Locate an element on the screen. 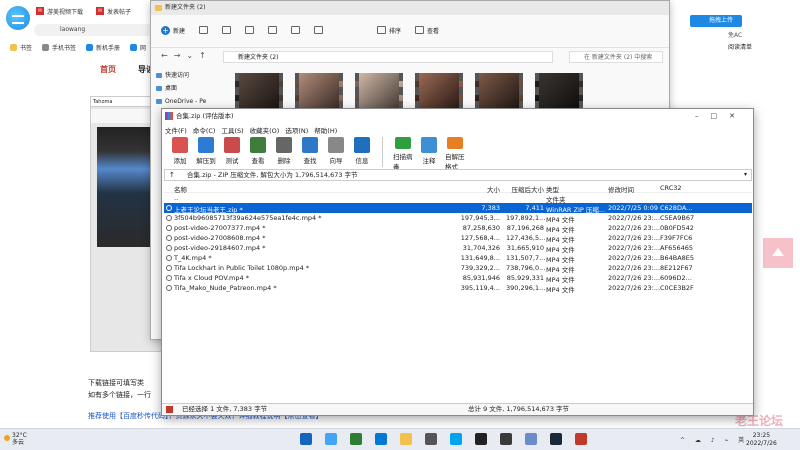  tool-label: 扫描病毒 is located at coordinates (403, 162).